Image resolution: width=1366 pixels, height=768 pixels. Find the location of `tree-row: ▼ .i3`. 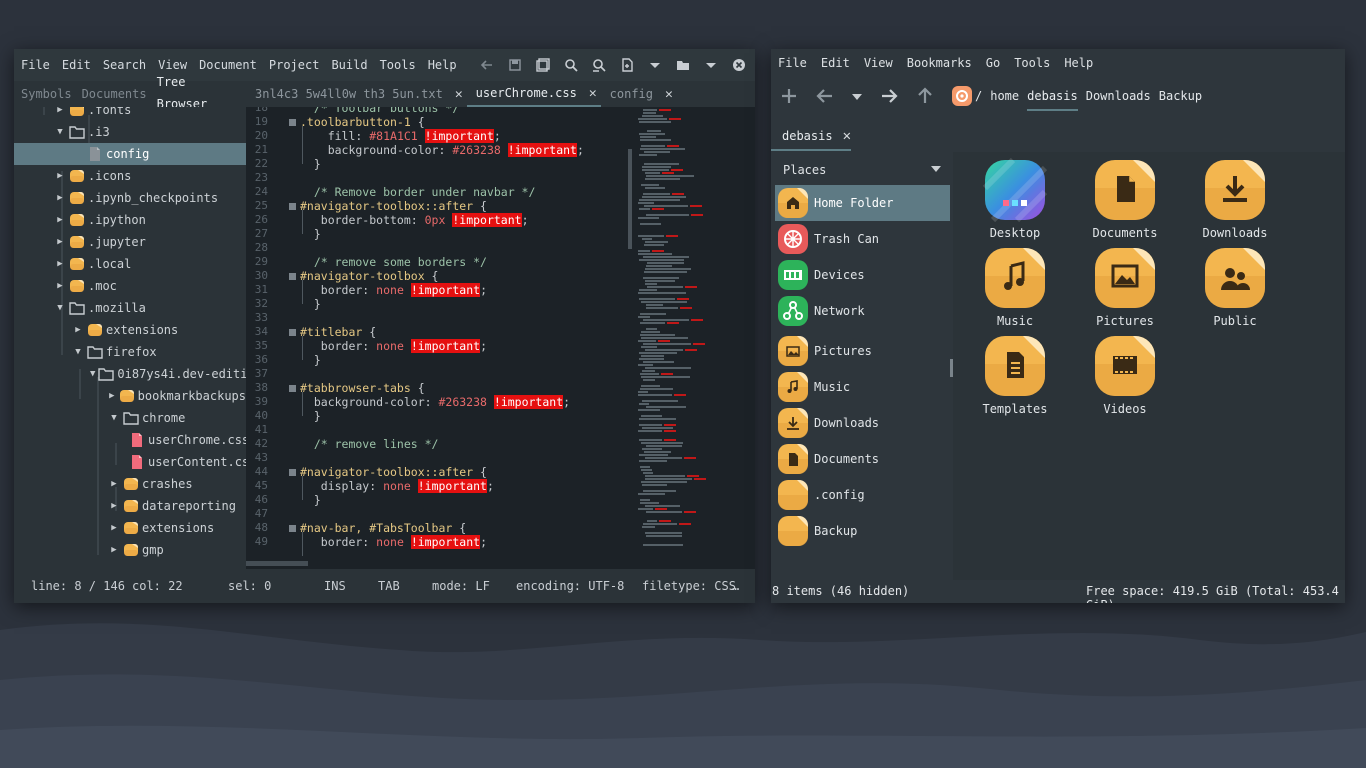

tree-row: ▼ .i3 is located at coordinates (130, 132).